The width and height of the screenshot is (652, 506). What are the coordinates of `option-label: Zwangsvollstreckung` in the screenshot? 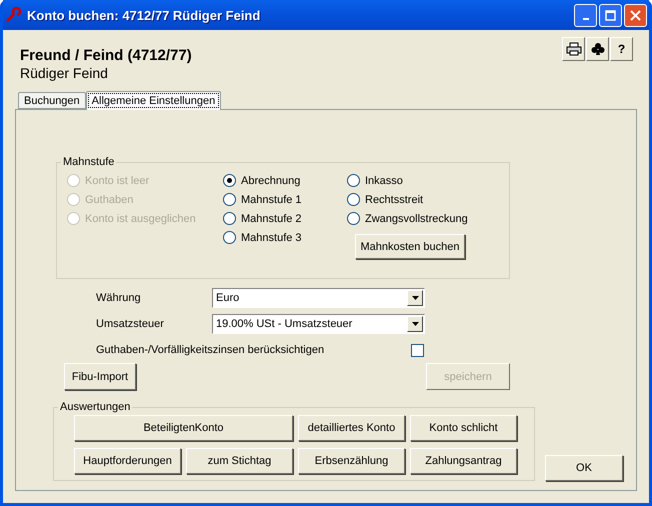 It's located at (416, 218).